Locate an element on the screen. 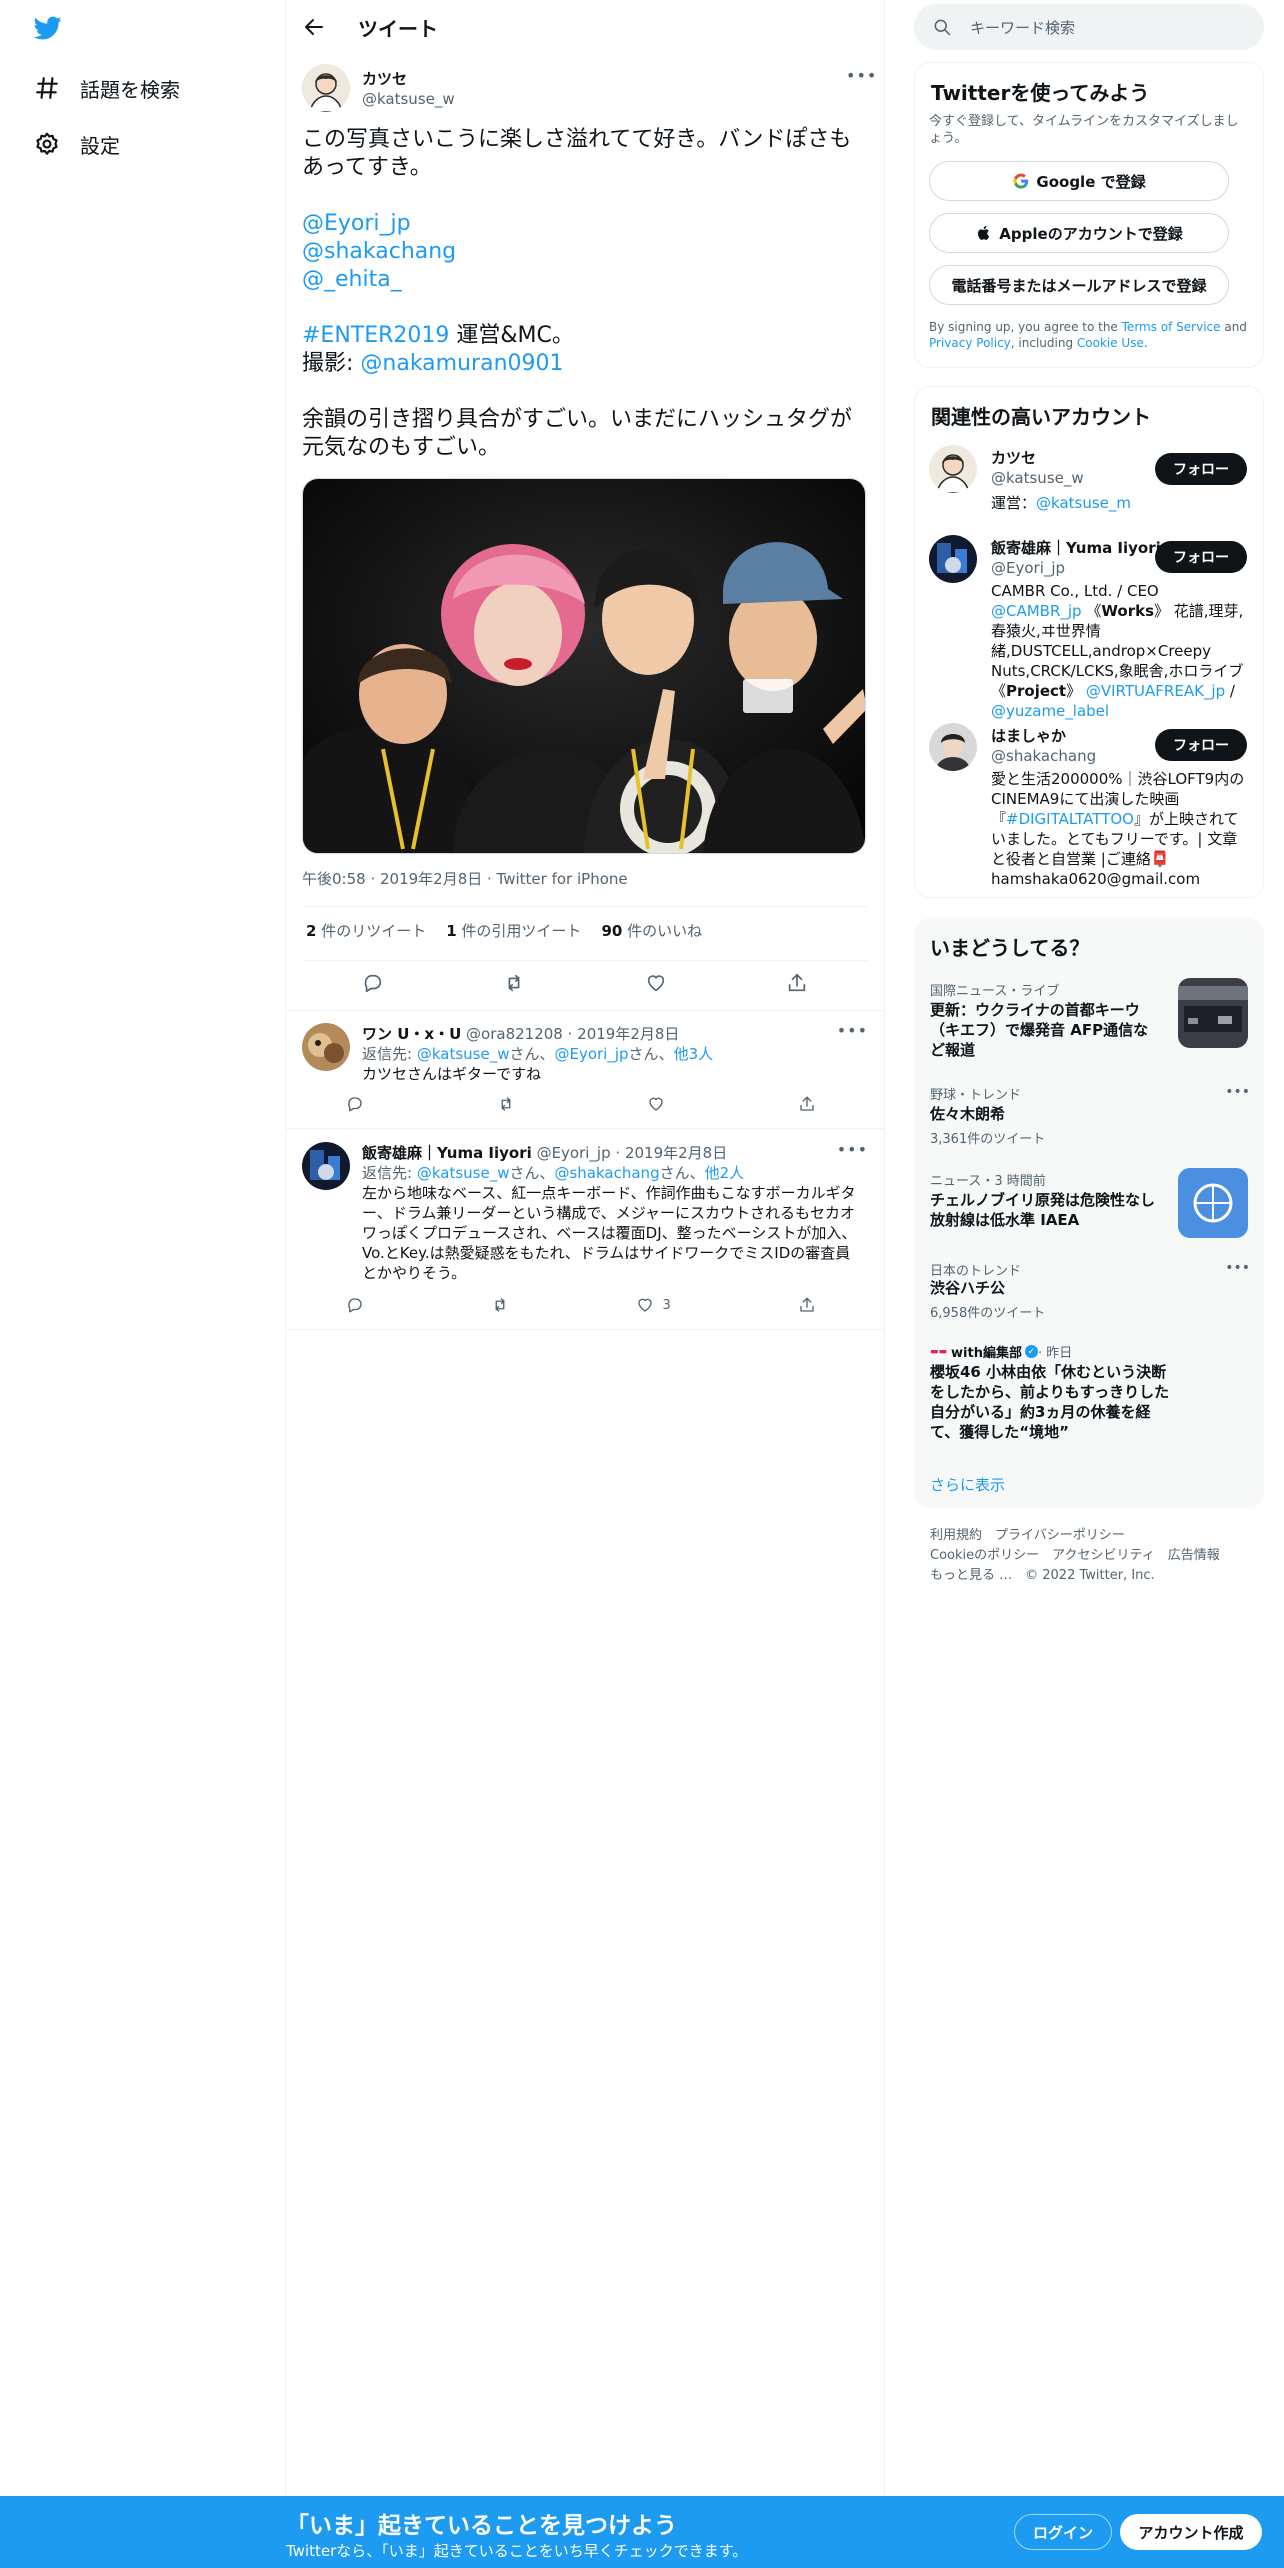 This screenshot has height=2568, width=1284. reply-actions is located at coordinates (581, 1104).